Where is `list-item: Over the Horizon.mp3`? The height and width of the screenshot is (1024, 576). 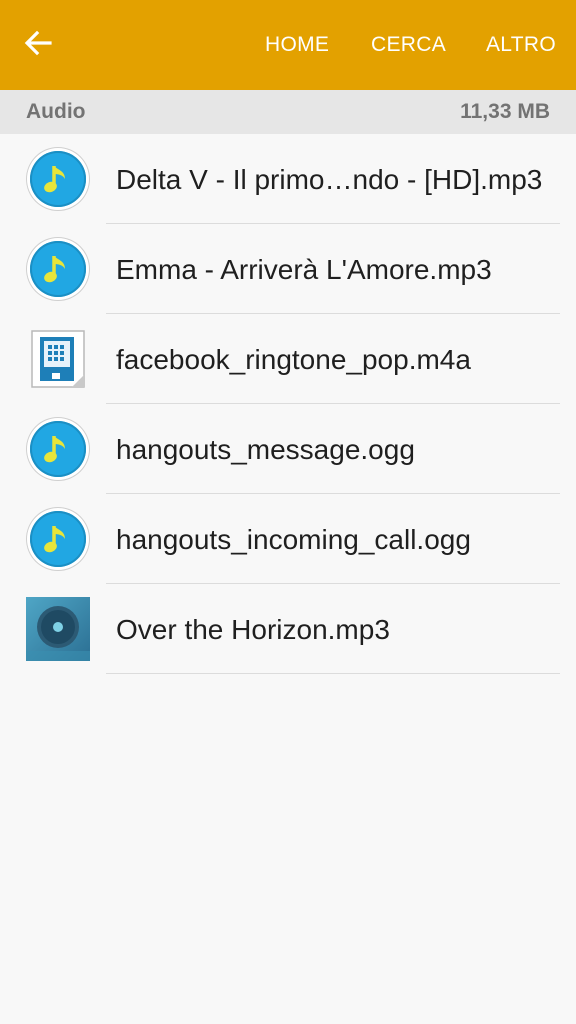 list-item: Over the Horizon.mp3 is located at coordinates (288, 629).